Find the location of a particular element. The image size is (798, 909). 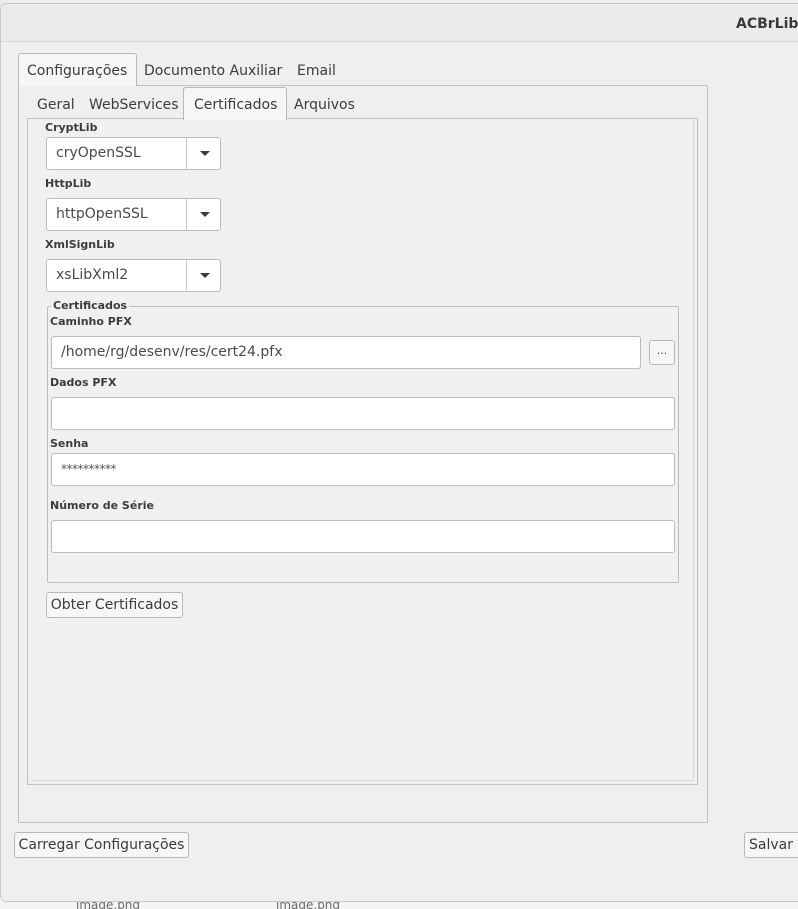

tab-label: Geral is located at coordinates (56, 105).